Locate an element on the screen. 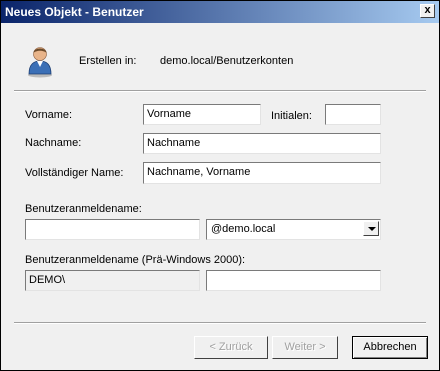 This screenshot has width=440, height=371. footer-separator is located at coordinates (220, 323).